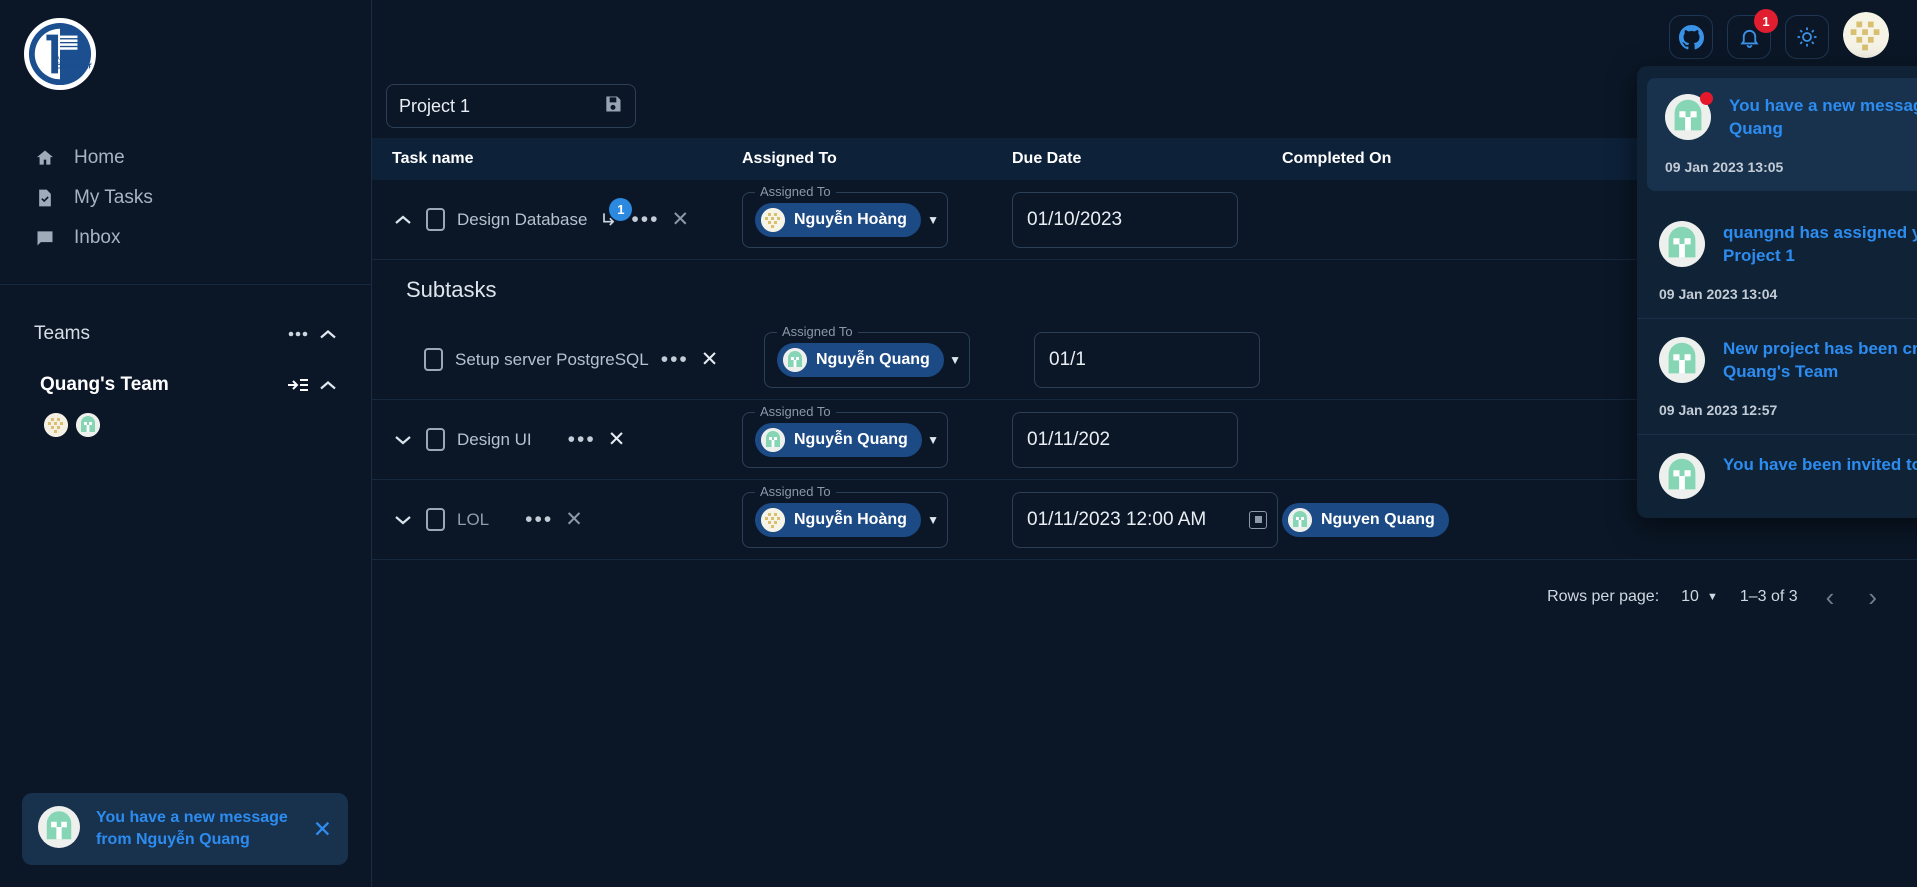  Describe the element at coordinates (1866, 37) in the screenshot. I see `user-avatar` at that location.